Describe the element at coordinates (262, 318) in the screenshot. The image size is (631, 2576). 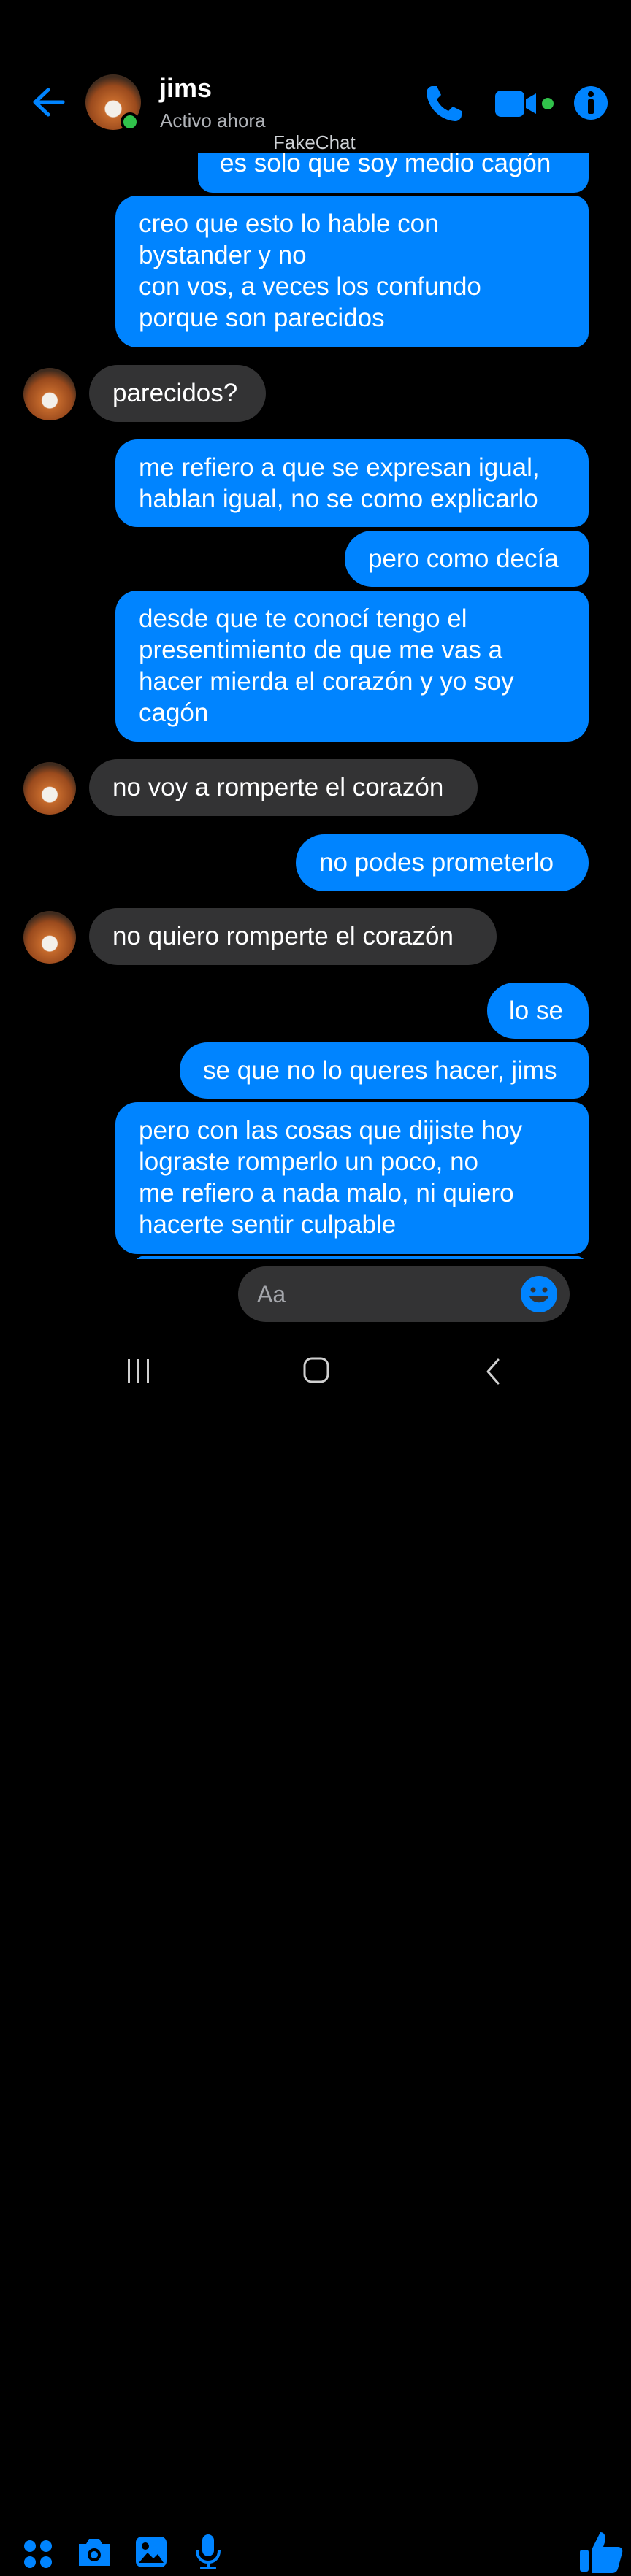
I see `message-line: porque son parecidos` at that location.